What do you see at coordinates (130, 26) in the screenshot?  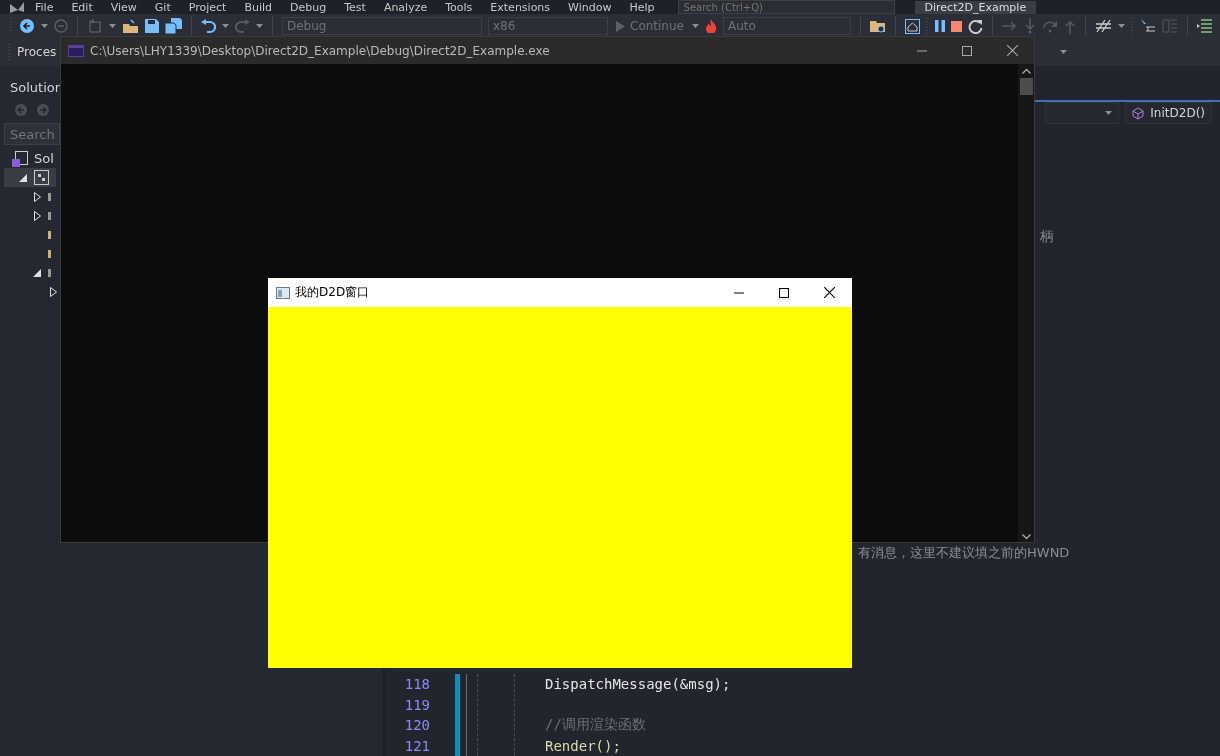 I see `open-folder-icon` at bounding box center [130, 26].